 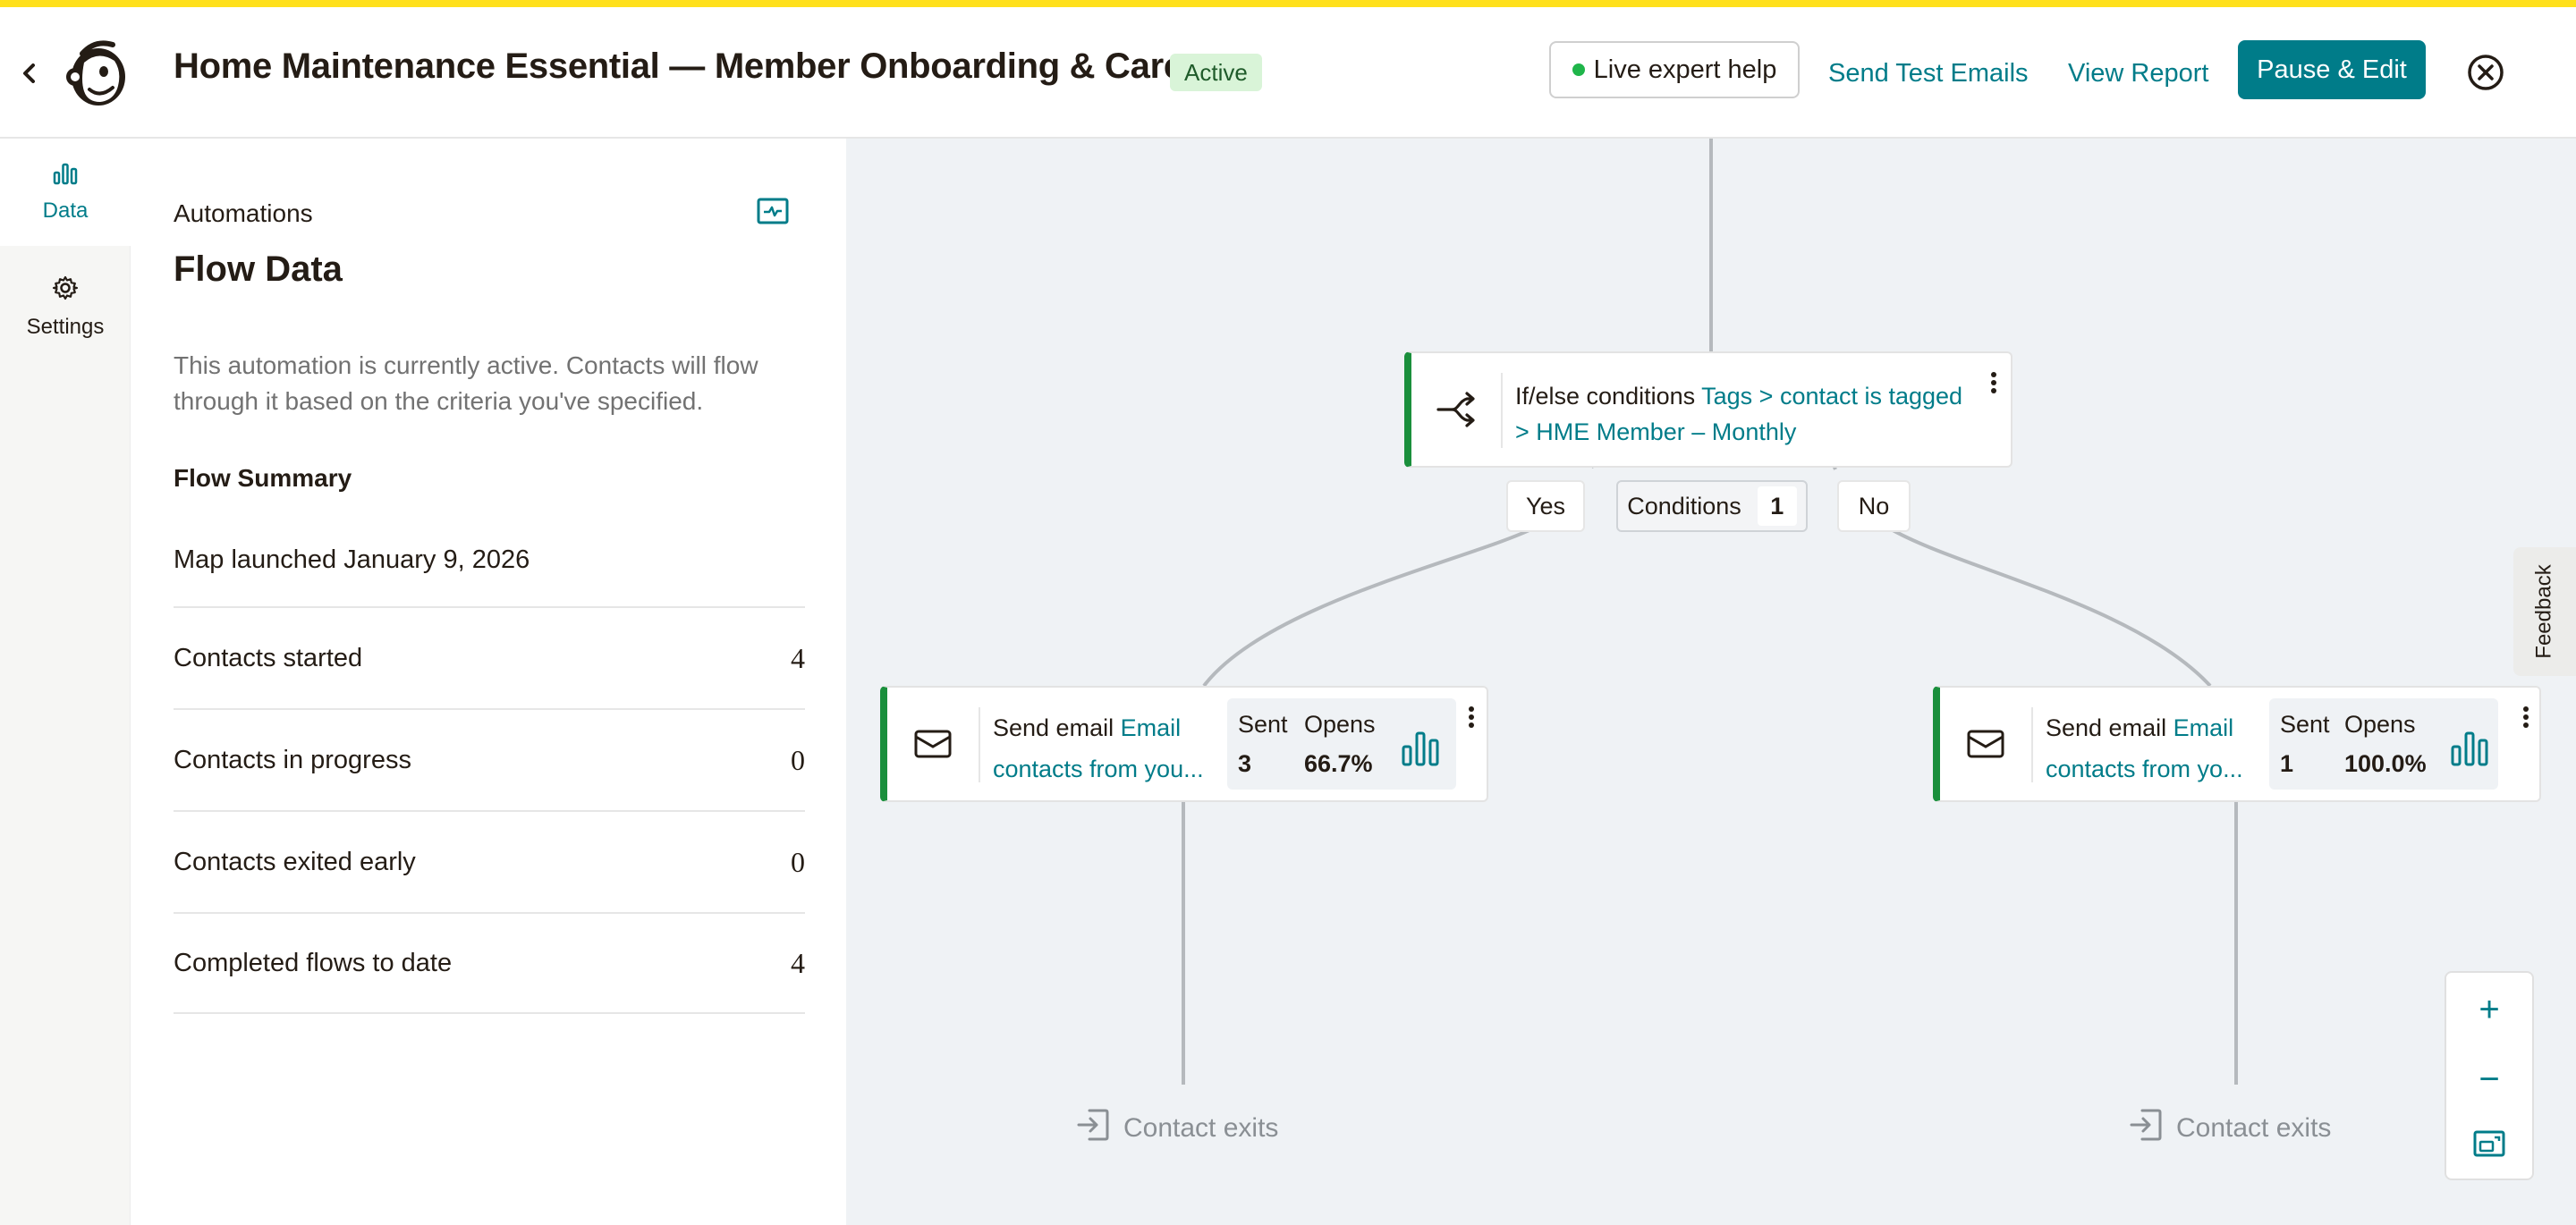 What do you see at coordinates (1874, 506) in the screenshot?
I see `branch-no-pill: No` at bounding box center [1874, 506].